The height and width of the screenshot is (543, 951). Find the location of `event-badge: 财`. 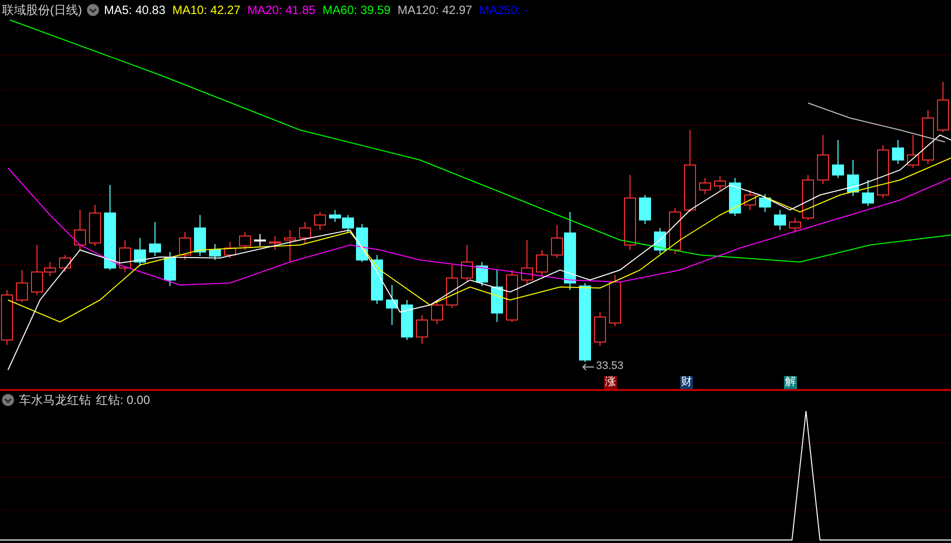

event-badge: 财 is located at coordinates (686, 382).